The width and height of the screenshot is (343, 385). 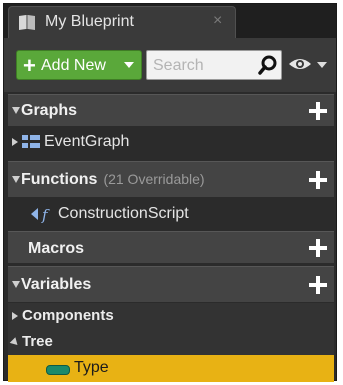 I want to click on add-new-button: + Add New, so click(x=79, y=65).